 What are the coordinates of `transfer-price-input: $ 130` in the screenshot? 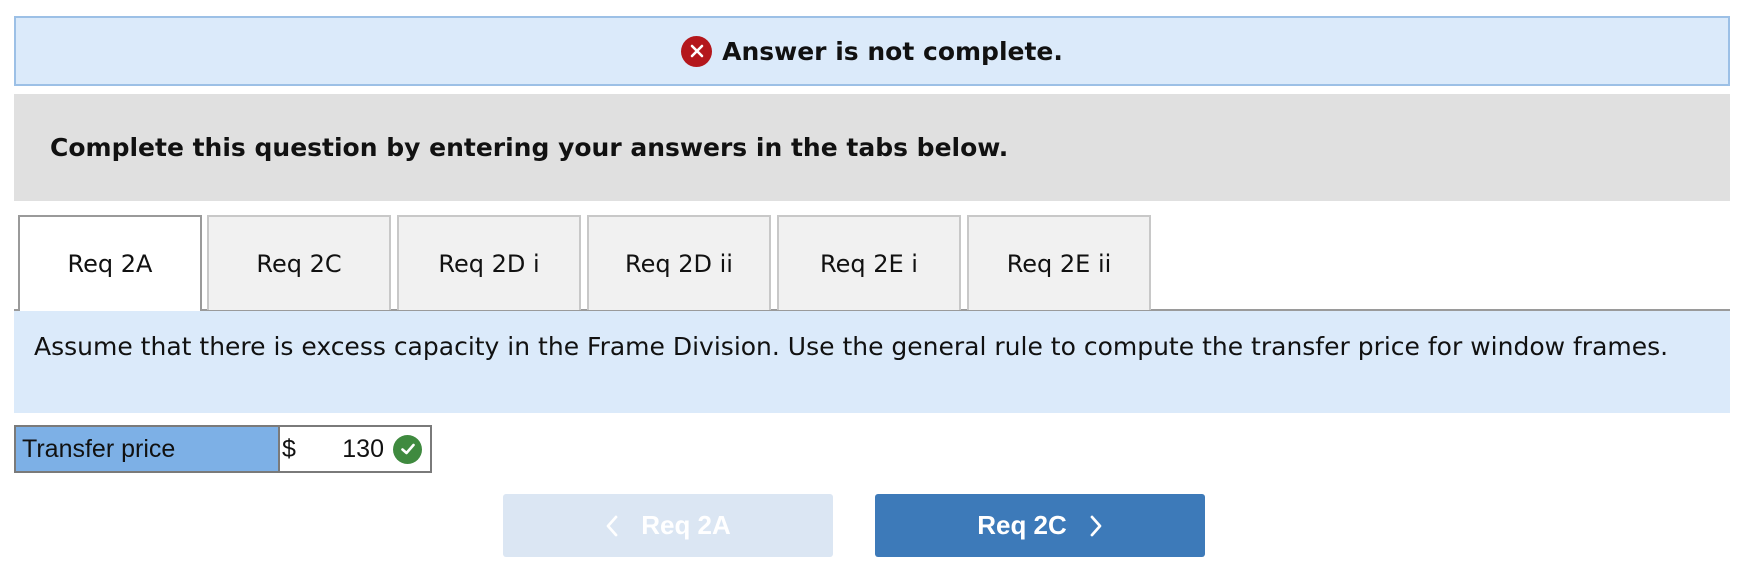 It's located at (355, 449).